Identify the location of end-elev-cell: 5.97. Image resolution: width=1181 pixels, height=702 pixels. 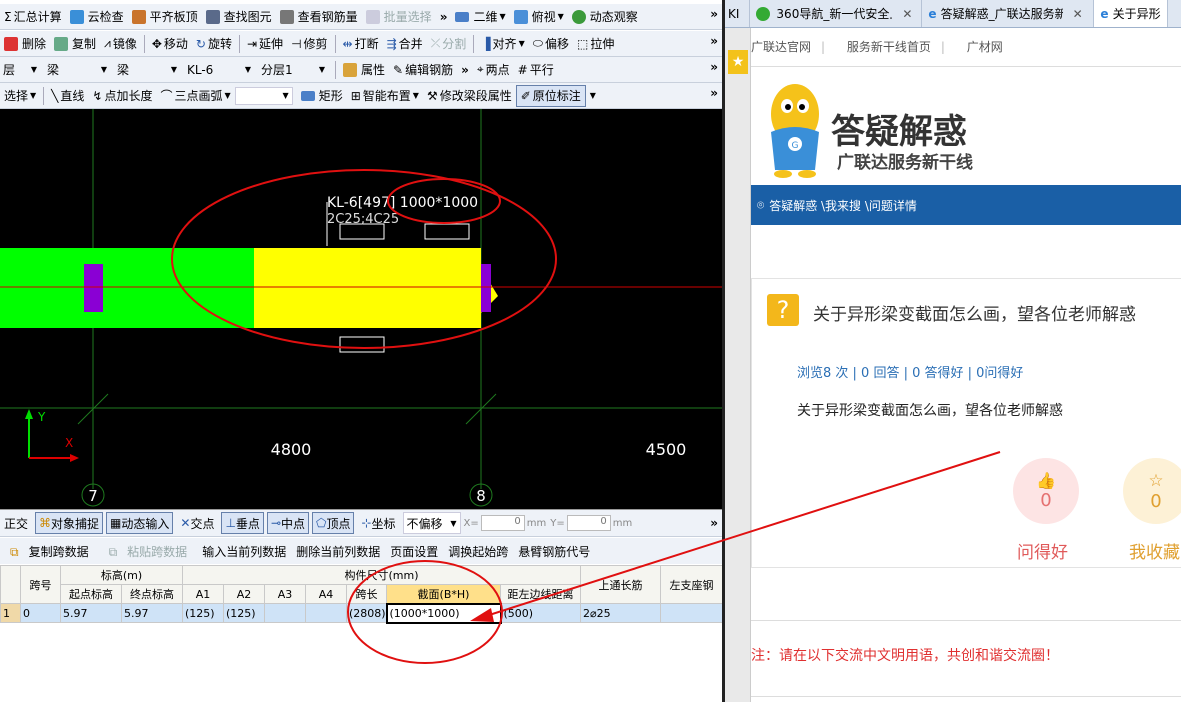
(152, 613).